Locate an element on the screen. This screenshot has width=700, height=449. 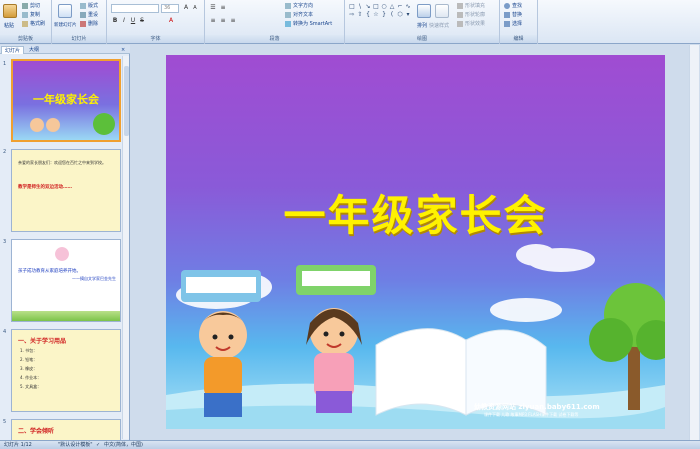
align-right-button: ≡ is located at coordinates (233, 21).